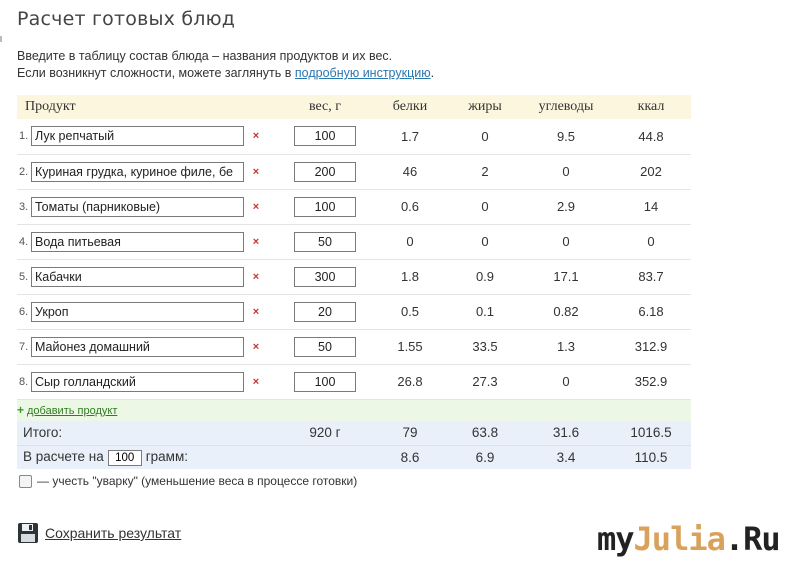  I want to click on logo-my: my, so click(616, 539).